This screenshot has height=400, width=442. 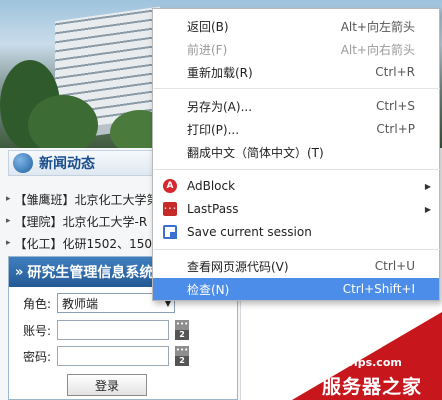 What do you see at coordinates (395, 72) in the screenshot?
I see `menu-item-shortcut: Ctrl+R` at bounding box center [395, 72].